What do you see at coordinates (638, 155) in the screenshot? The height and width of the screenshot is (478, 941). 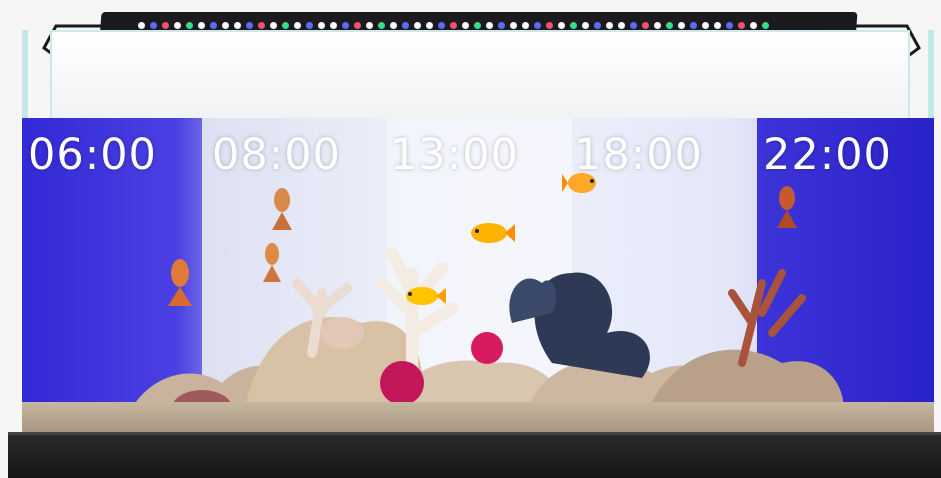 I see `time-label-1800: 18:00` at bounding box center [638, 155].